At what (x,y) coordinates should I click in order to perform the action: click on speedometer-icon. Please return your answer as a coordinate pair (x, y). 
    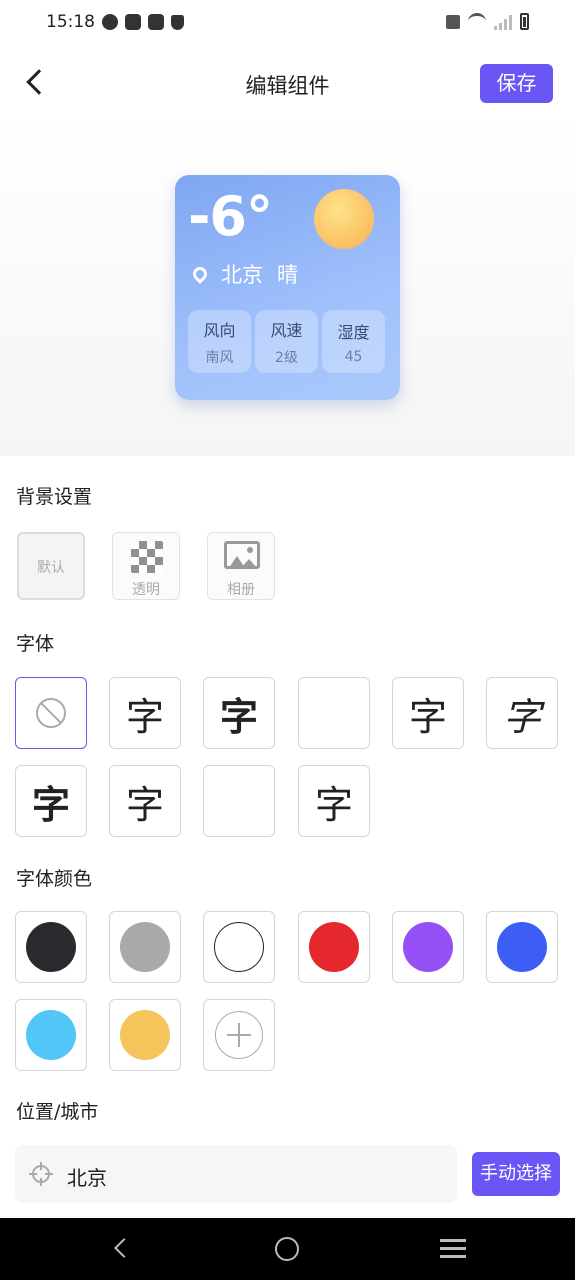
    Looking at the image, I should click on (110, 22).